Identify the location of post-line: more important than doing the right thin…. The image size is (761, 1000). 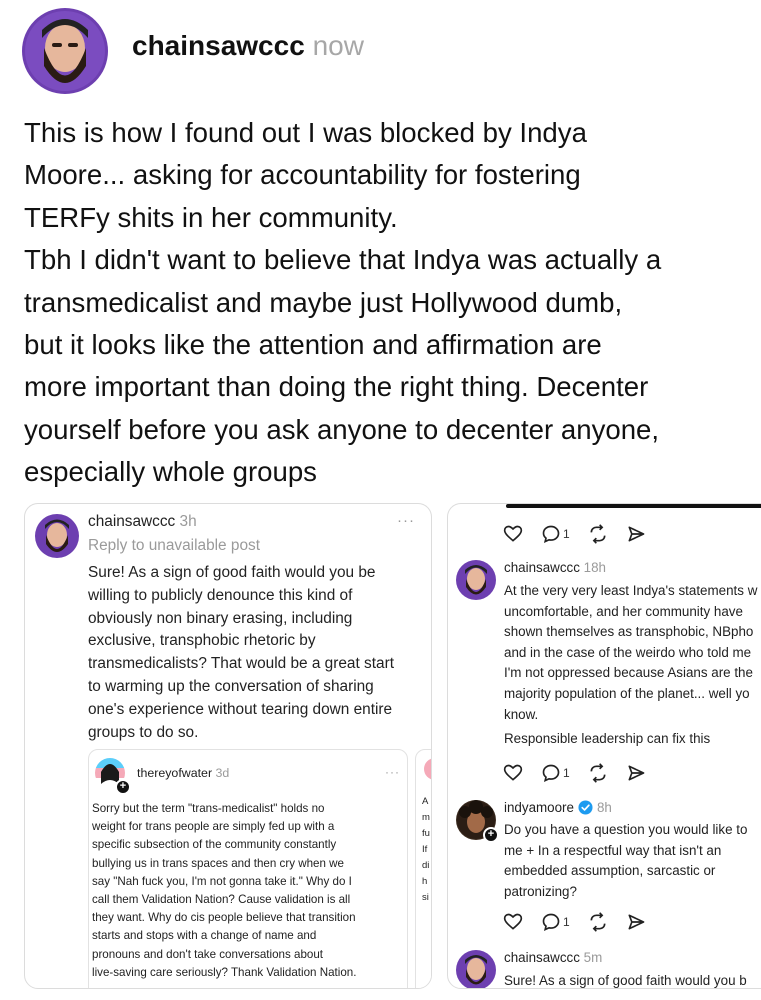
(336, 387).